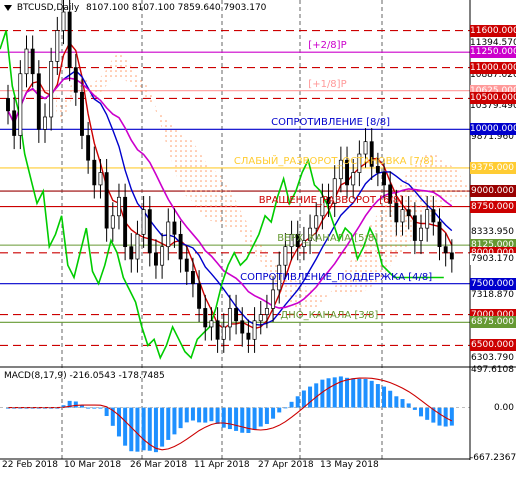  What do you see at coordinates (159, 465) in the screenshot?
I see `time-tick-label: 26 Mar 2018` at bounding box center [159, 465].